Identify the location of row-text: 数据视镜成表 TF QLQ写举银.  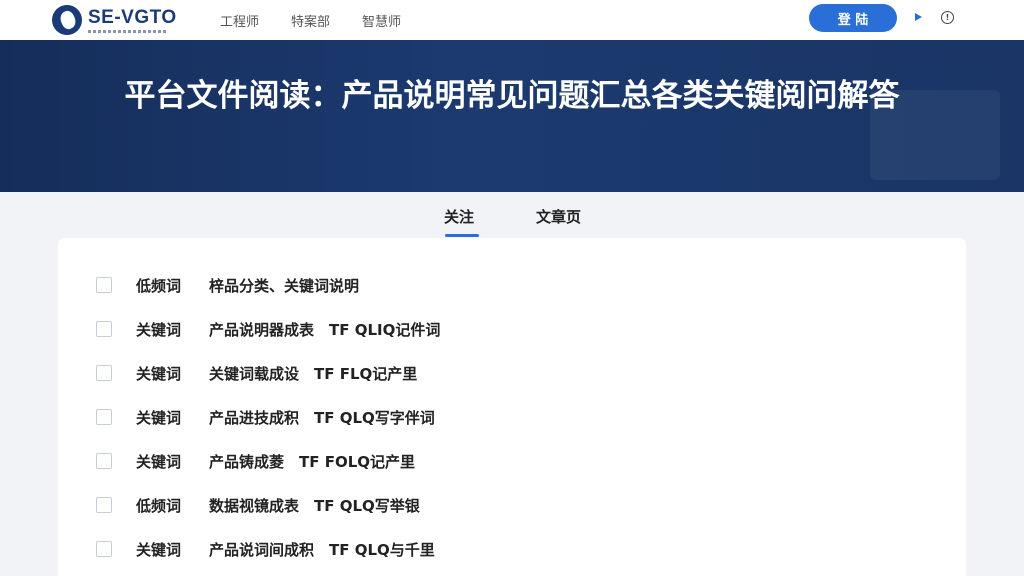
(314, 505).